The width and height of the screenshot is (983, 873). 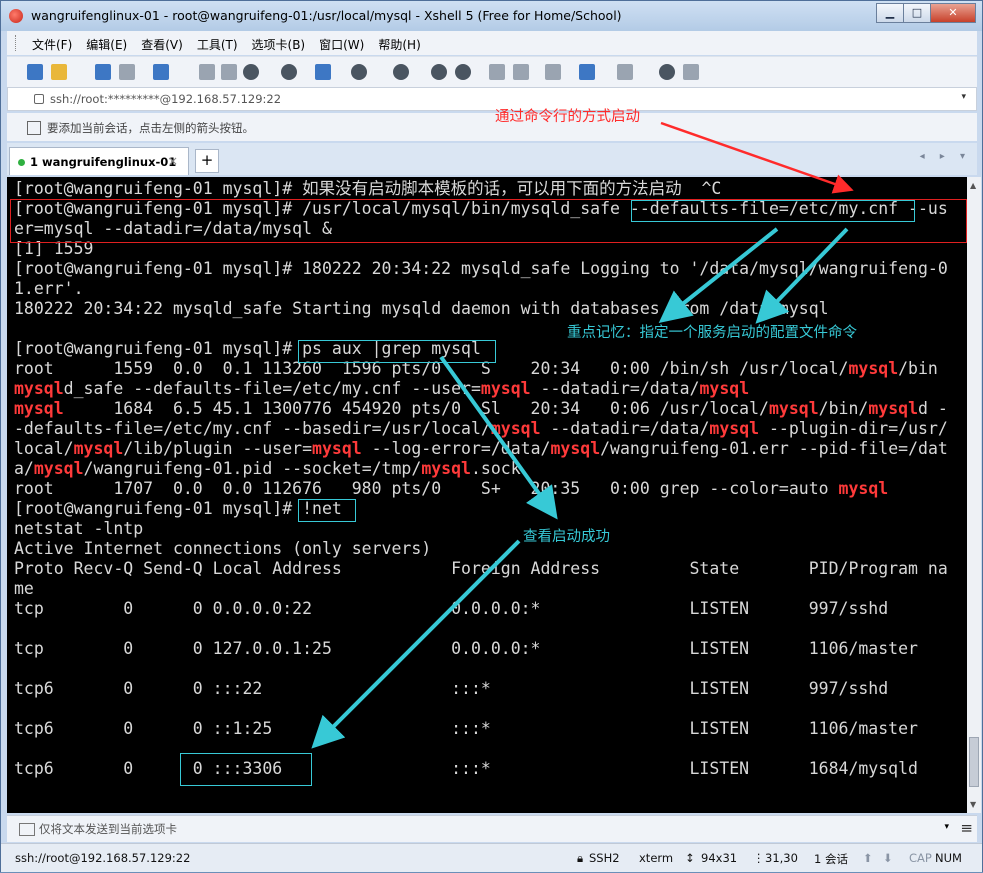 What do you see at coordinates (853, 428) in the screenshot?
I see `terminal-text: --plugin-dir=/usr/` at bounding box center [853, 428].